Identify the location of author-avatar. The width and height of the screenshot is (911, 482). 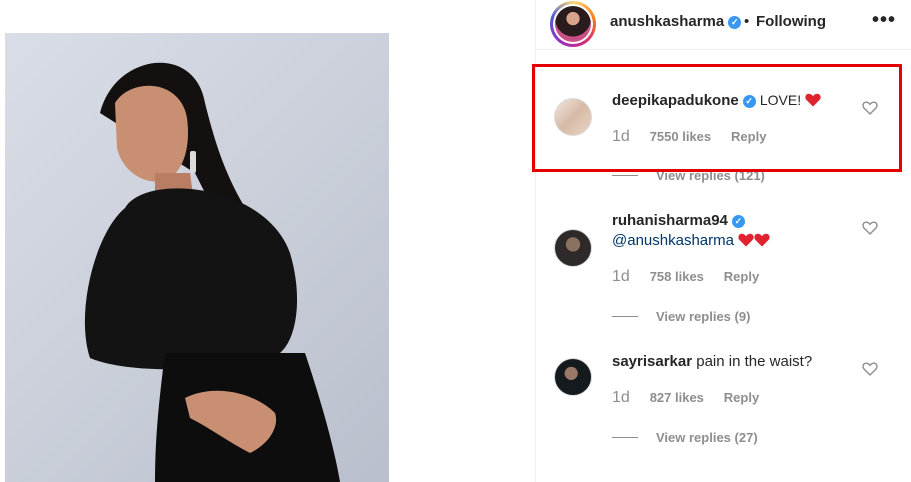
(573, 24).